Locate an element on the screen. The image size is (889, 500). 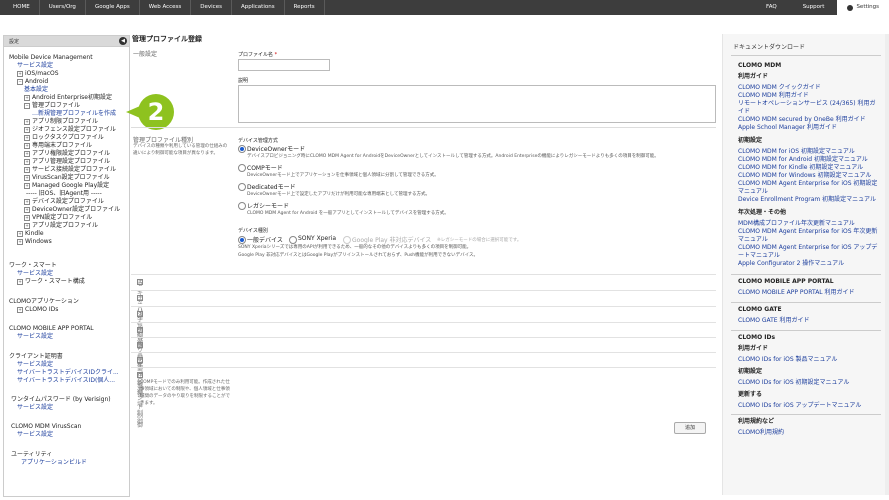
nav-web-access: Web Access is located at coordinates (166, 7).